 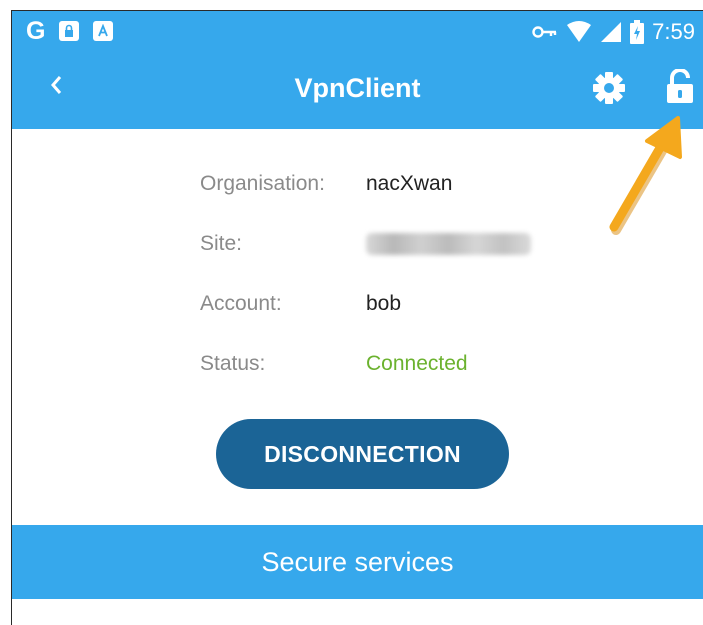 I want to click on vpn-key-icon, so click(x=544, y=32).